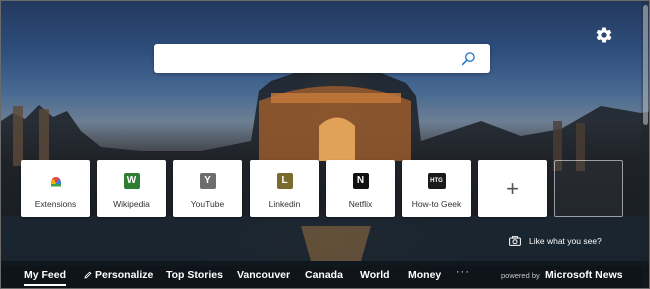 This screenshot has width=650, height=289. I want to click on pencil-icon, so click(88, 275).